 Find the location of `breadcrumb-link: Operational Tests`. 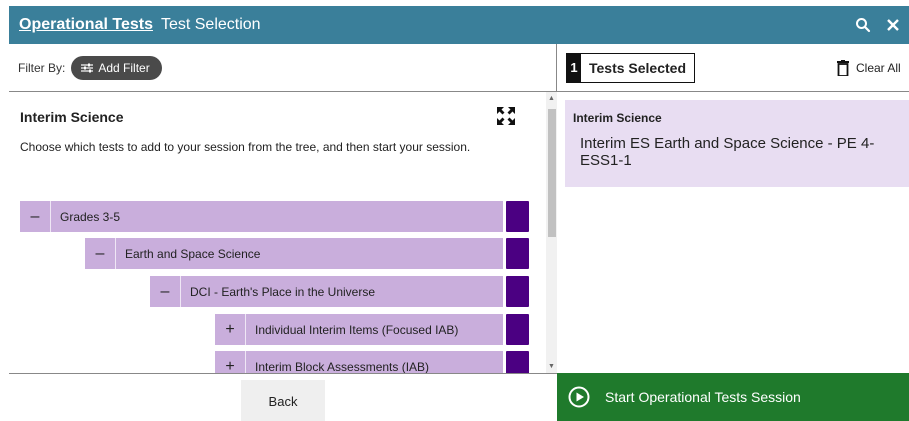

breadcrumb-link: Operational Tests is located at coordinates (86, 25).